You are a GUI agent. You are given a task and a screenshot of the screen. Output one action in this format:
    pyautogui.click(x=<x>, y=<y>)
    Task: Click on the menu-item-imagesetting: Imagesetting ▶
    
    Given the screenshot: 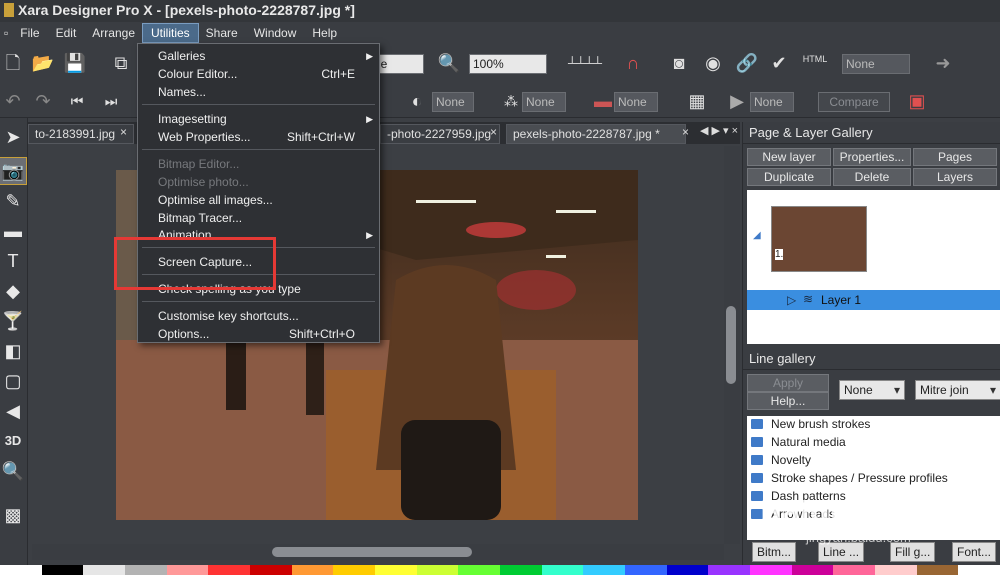 What is the action you would take?
    pyautogui.click(x=258, y=119)
    